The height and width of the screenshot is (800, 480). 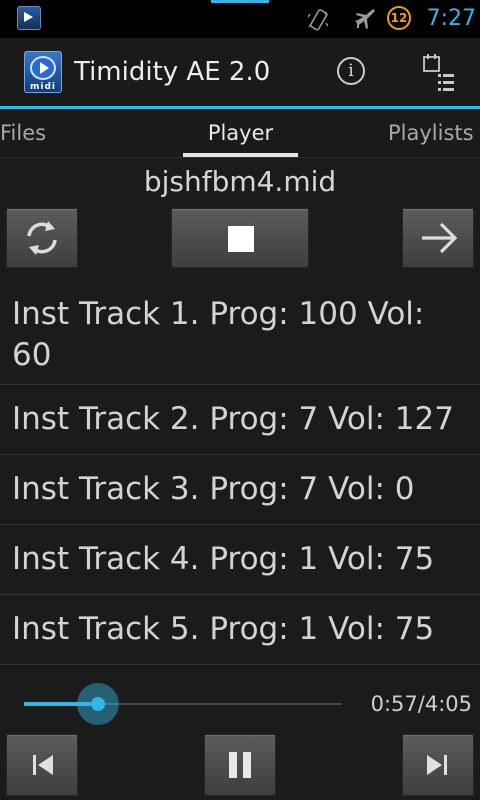 I want to click on previous-icon, so click(x=43, y=765).